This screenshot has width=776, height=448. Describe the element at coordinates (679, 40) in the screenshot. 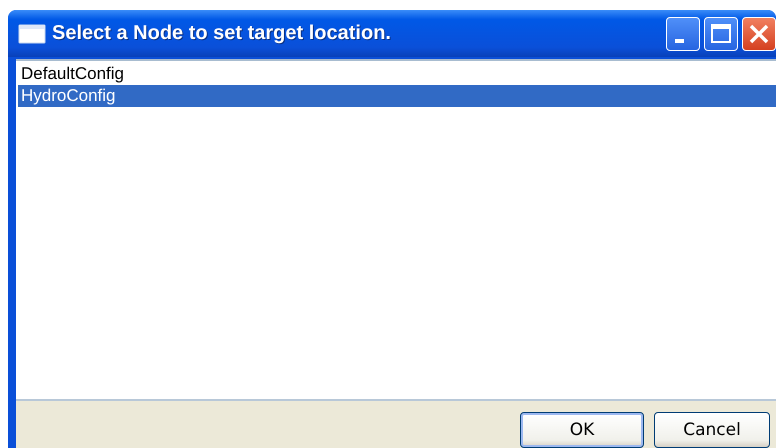

I see `minimize-icon` at that location.